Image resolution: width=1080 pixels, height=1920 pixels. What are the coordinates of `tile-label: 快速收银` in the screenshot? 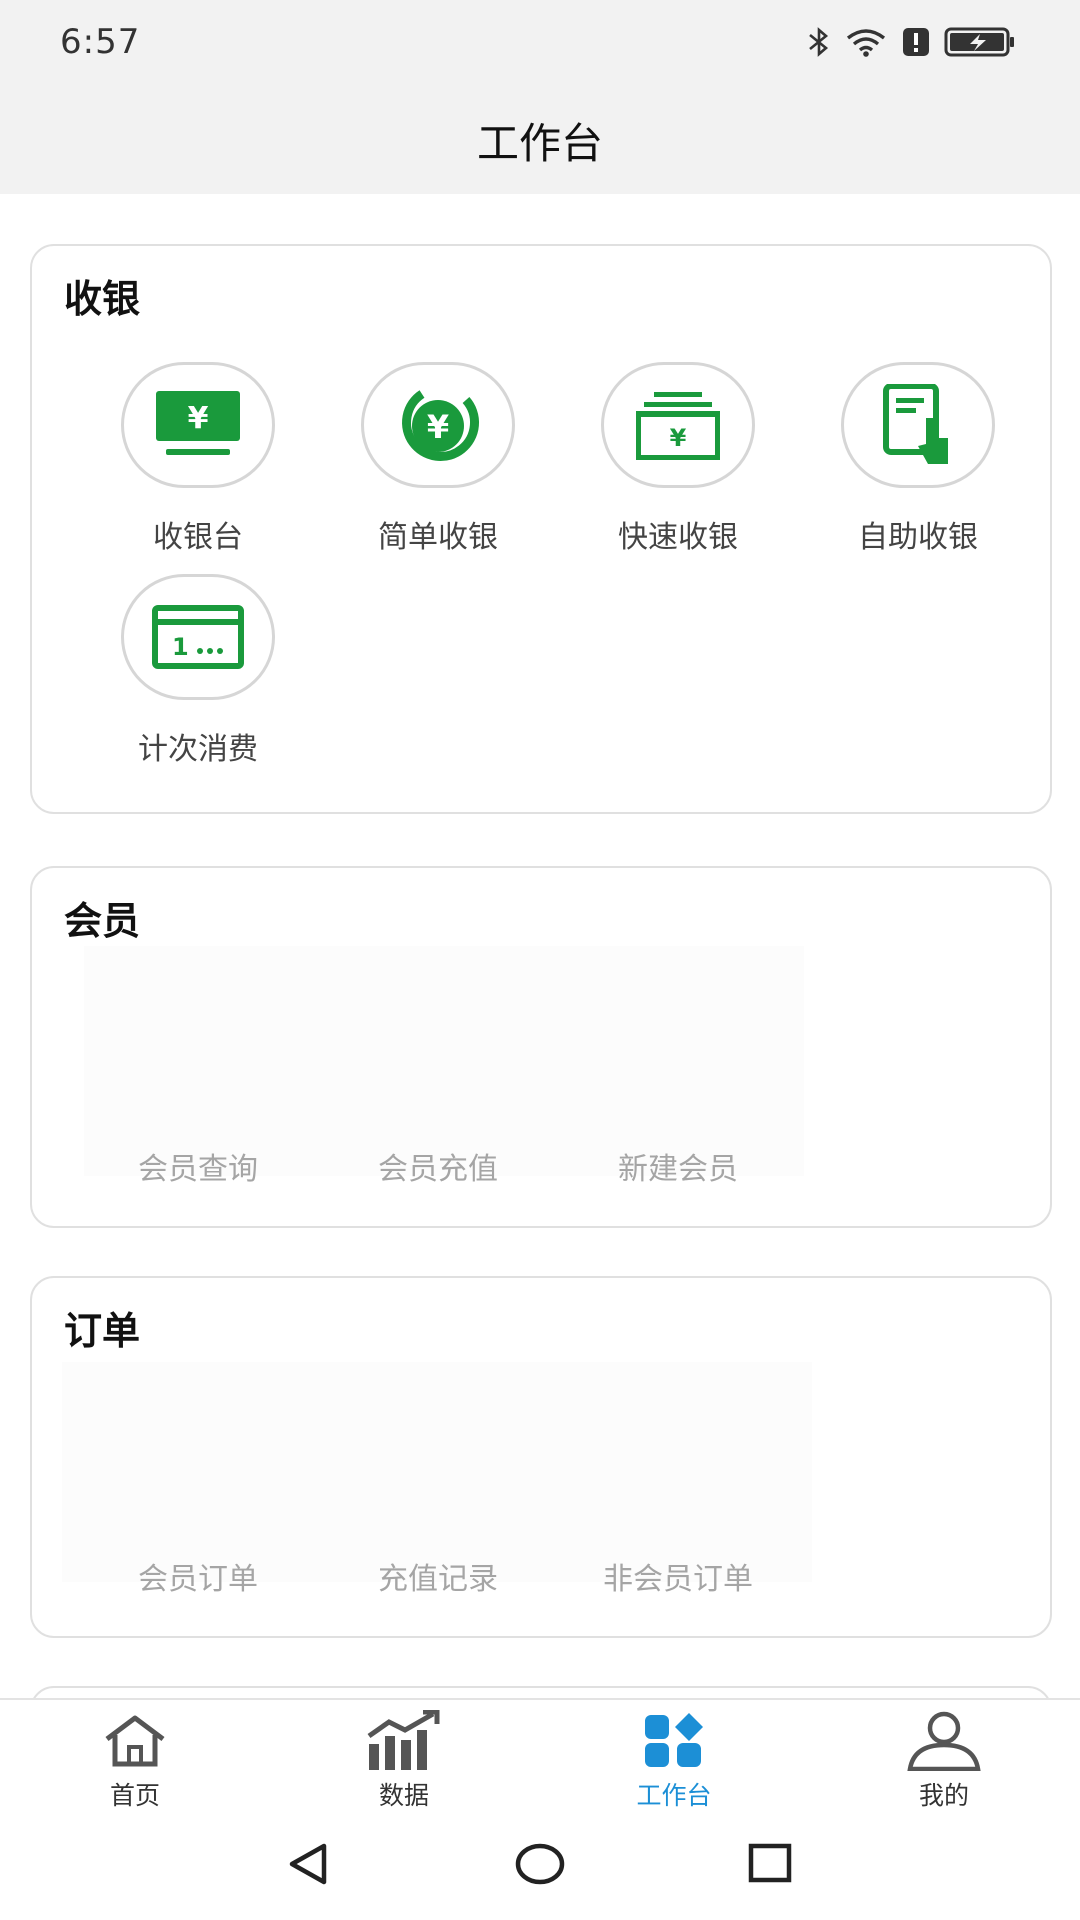 It's located at (678, 537).